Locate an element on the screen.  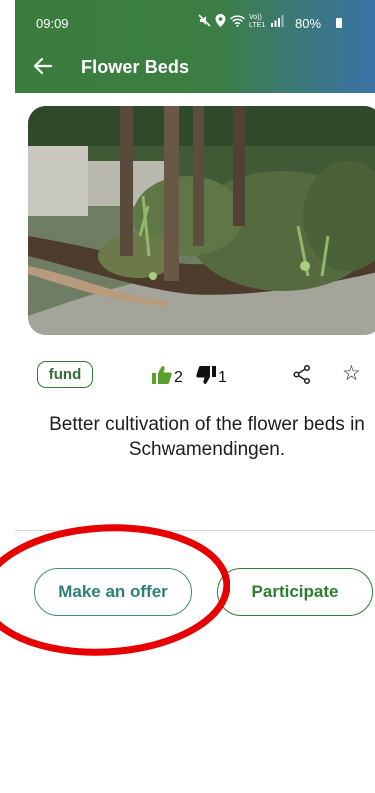
downvote-count: 1 is located at coordinates (222, 377).